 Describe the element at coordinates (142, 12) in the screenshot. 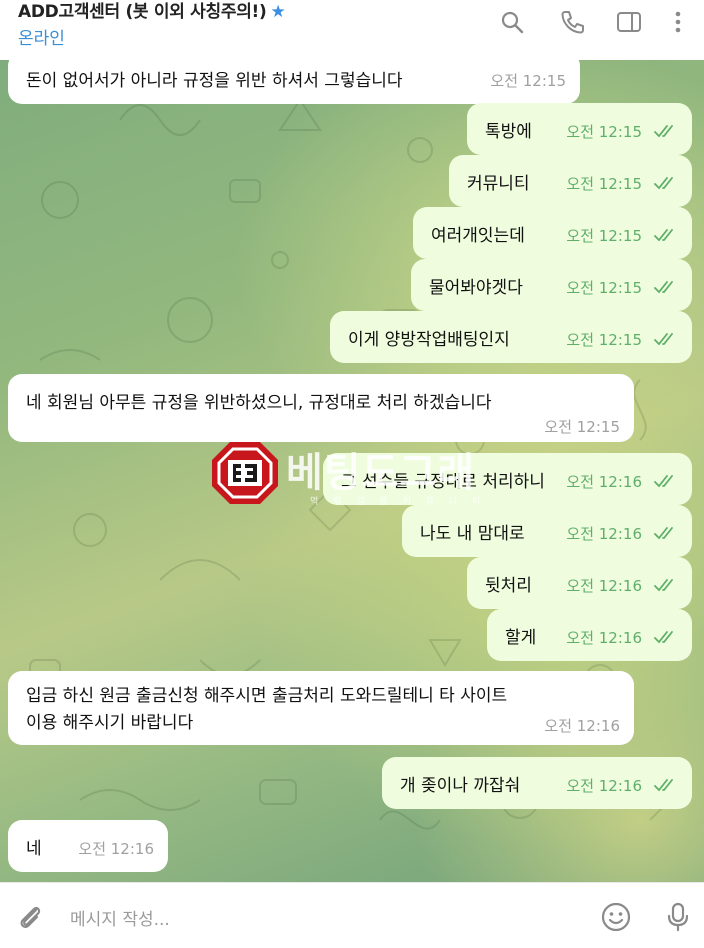

I see `chat-title-text: ADD고객센터 (봇 이외 사칭주의!)` at that location.